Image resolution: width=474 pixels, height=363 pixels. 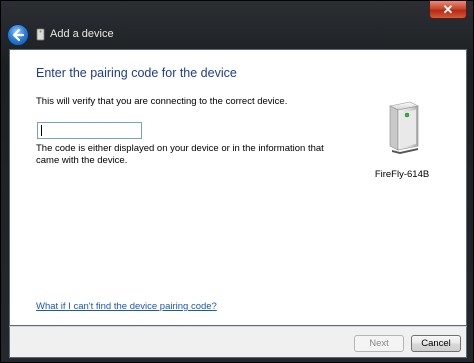 I want to click on cancel-button: Cancel, so click(x=436, y=343).